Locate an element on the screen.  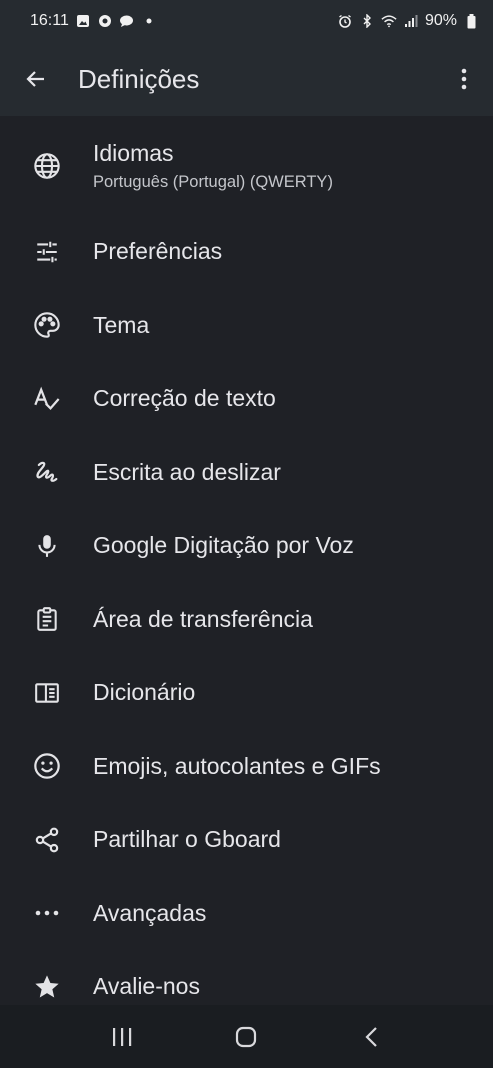
settings-item-subtitle: Português (Portugal) (QWERTY) is located at coordinates (213, 181).